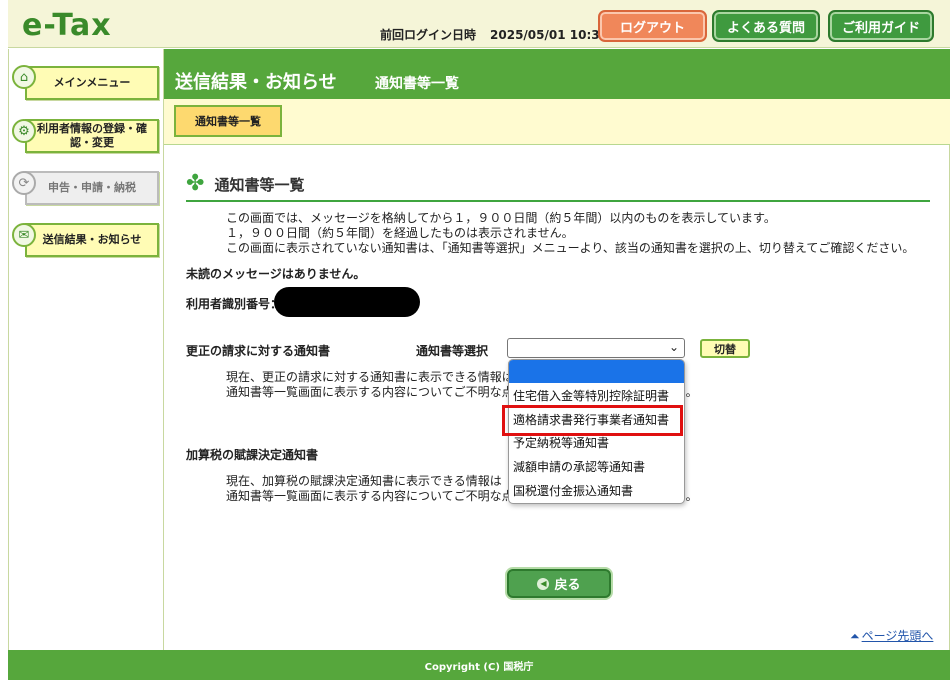 The image size is (950, 680). What do you see at coordinates (276, 274) in the screenshot?
I see `unread-message: 未読のメッセージはありません。` at bounding box center [276, 274].